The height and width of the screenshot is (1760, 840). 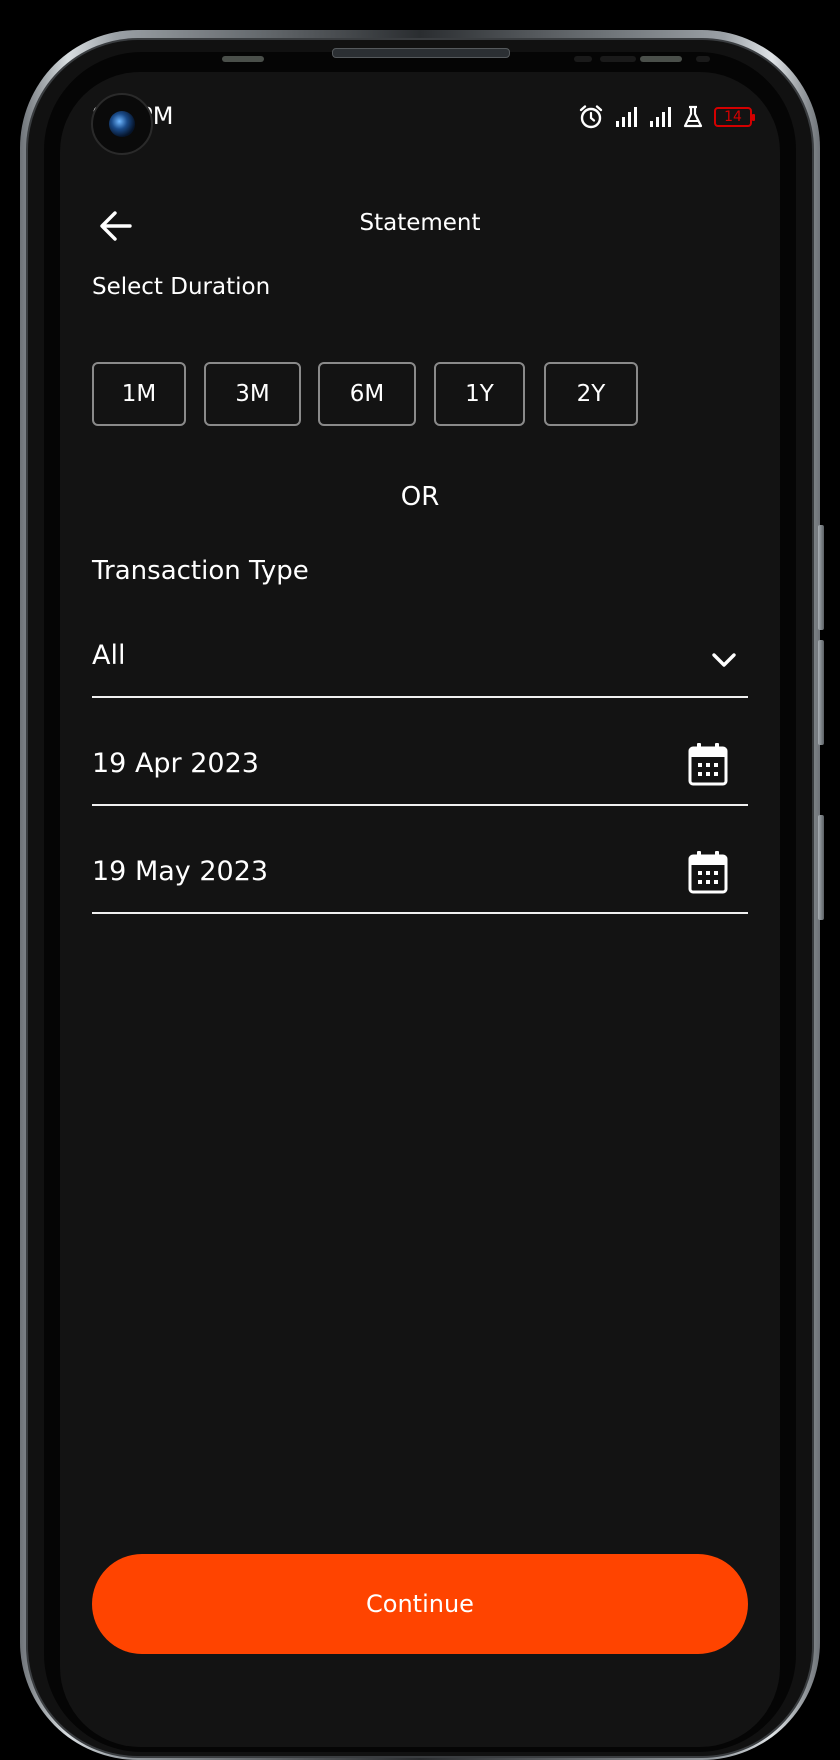 What do you see at coordinates (591, 394) in the screenshot?
I see `duration-chip-2y: 2Y` at bounding box center [591, 394].